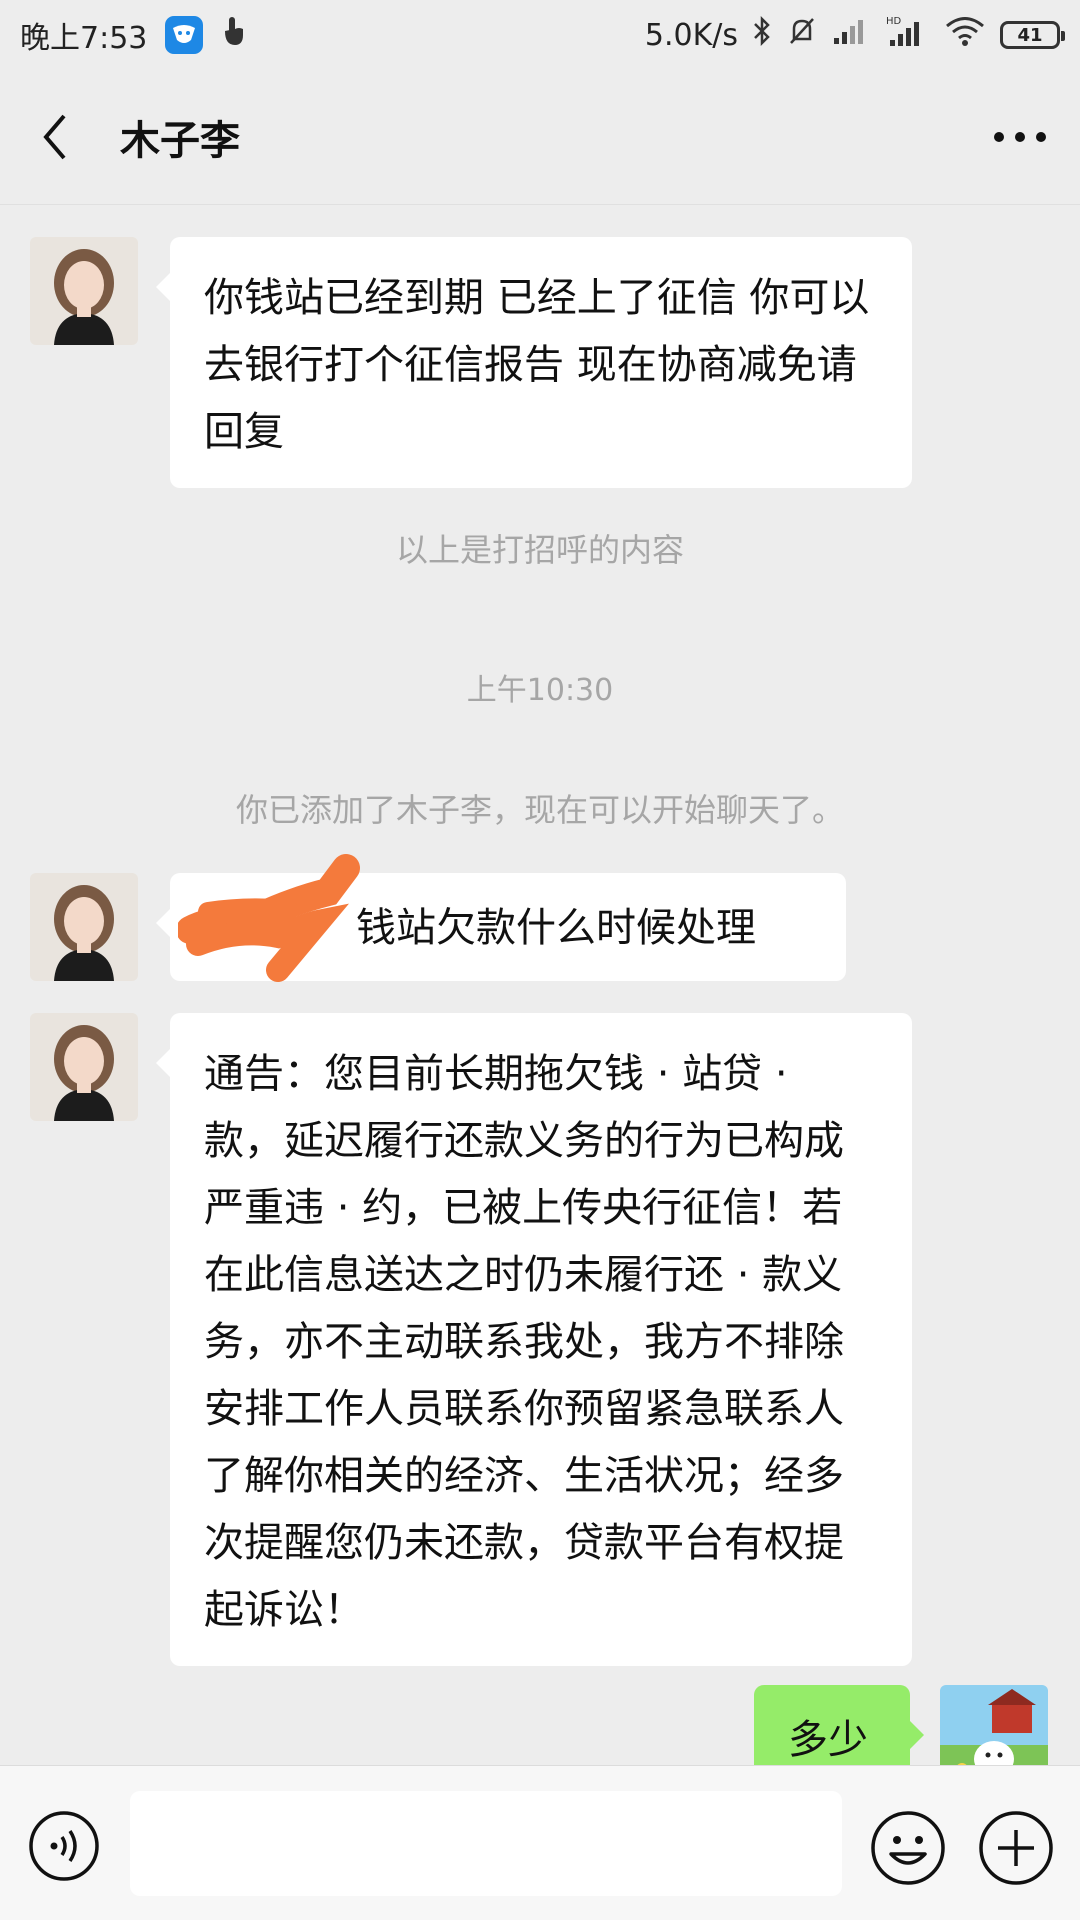 The height and width of the screenshot is (1920, 1080). I want to click on message-input, so click(486, 1843).